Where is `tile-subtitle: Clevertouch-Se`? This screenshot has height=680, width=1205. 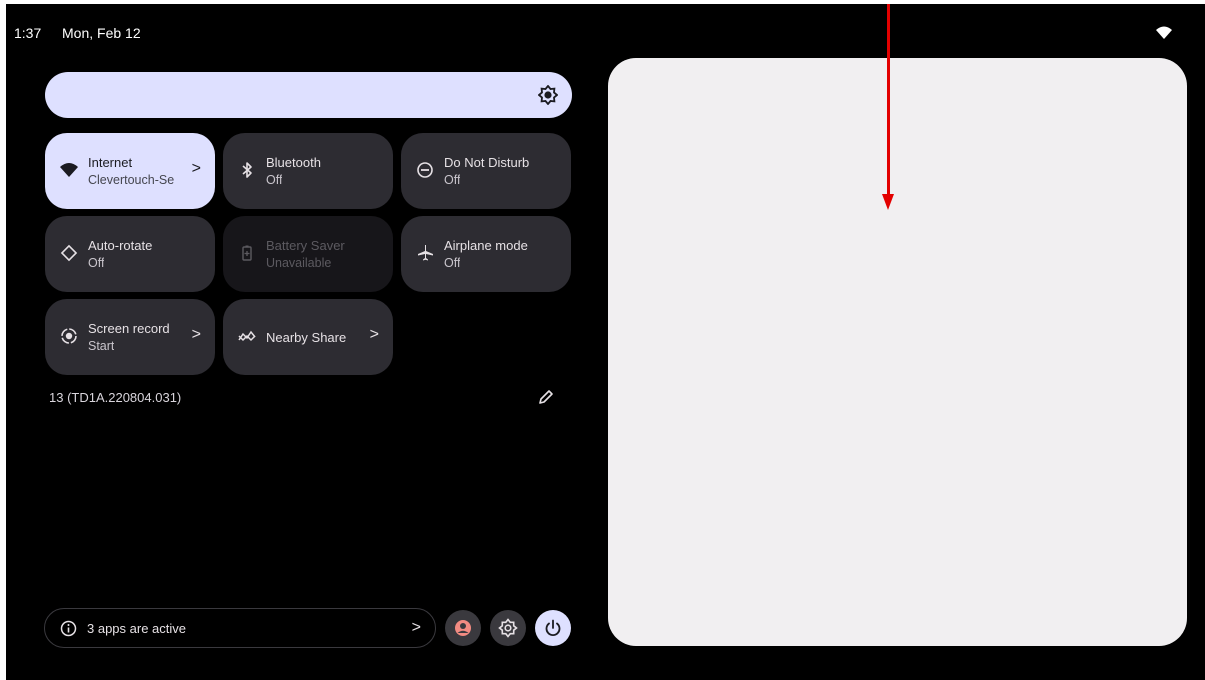
tile-subtitle: Clevertouch-Se is located at coordinates (131, 180).